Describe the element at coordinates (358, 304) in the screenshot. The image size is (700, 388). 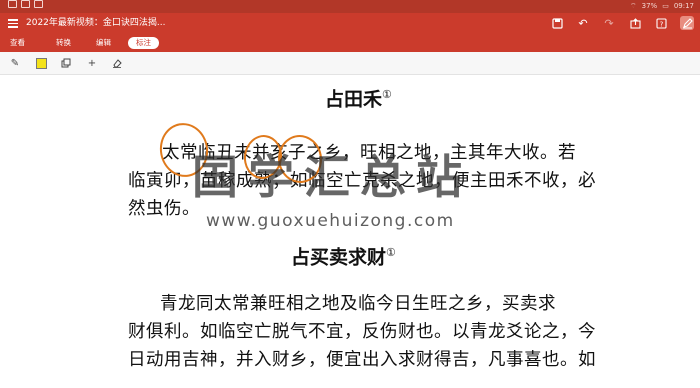
I see `para2-line1: 青龙同太常兼旺相之地及临今日生旺之乡，买卖求` at that location.